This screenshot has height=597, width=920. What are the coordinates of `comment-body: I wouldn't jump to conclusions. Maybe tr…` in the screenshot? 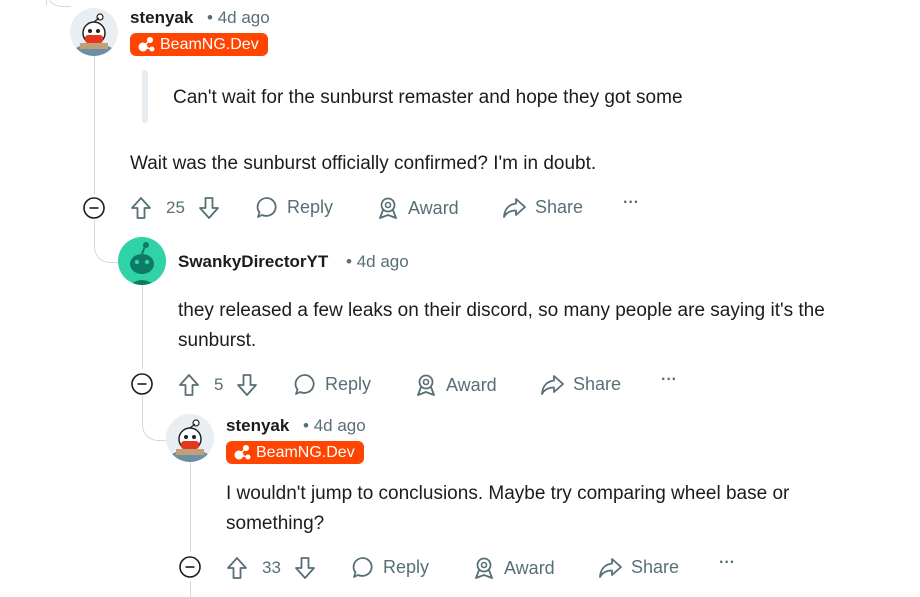 It's located at (508, 508).